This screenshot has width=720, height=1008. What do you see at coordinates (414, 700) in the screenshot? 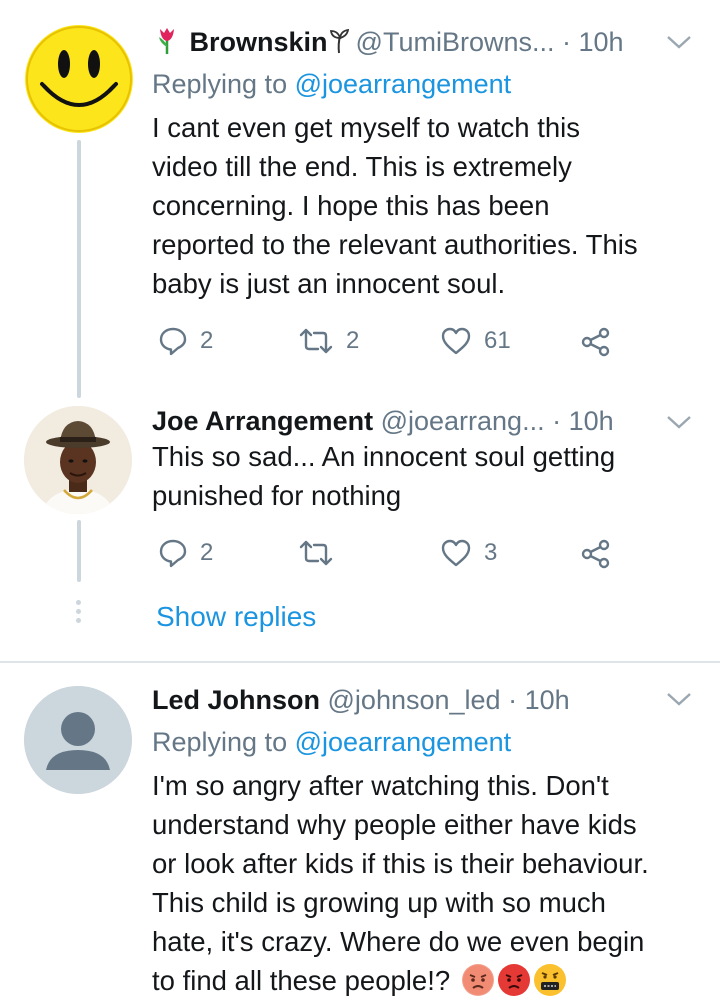
I see `user-handle: @johnson_led` at bounding box center [414, 700].